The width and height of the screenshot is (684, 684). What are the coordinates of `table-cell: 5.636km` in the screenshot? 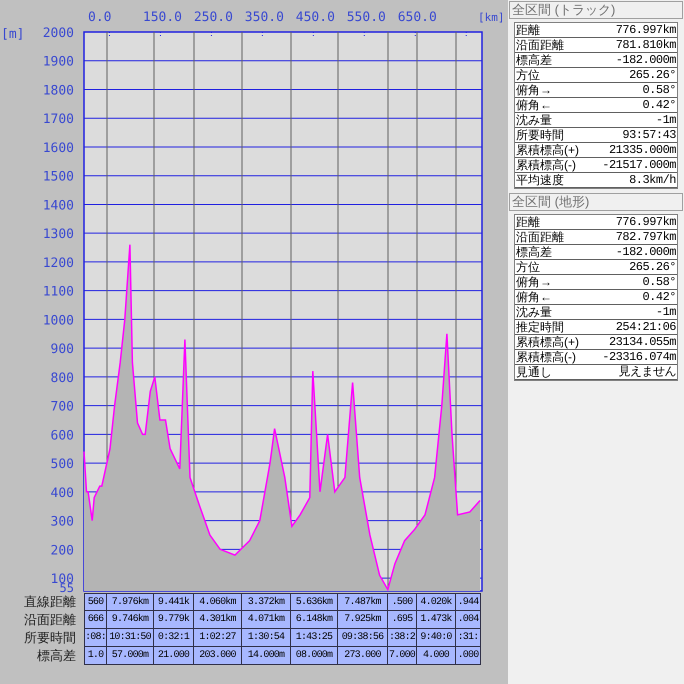 It's located at (314, 602).